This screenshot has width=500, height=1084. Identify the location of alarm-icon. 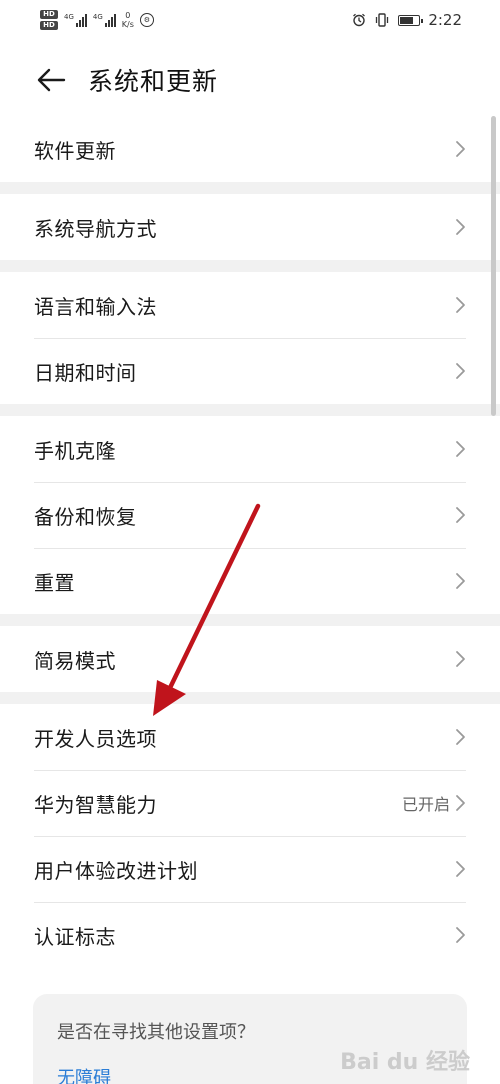
(359, 20).